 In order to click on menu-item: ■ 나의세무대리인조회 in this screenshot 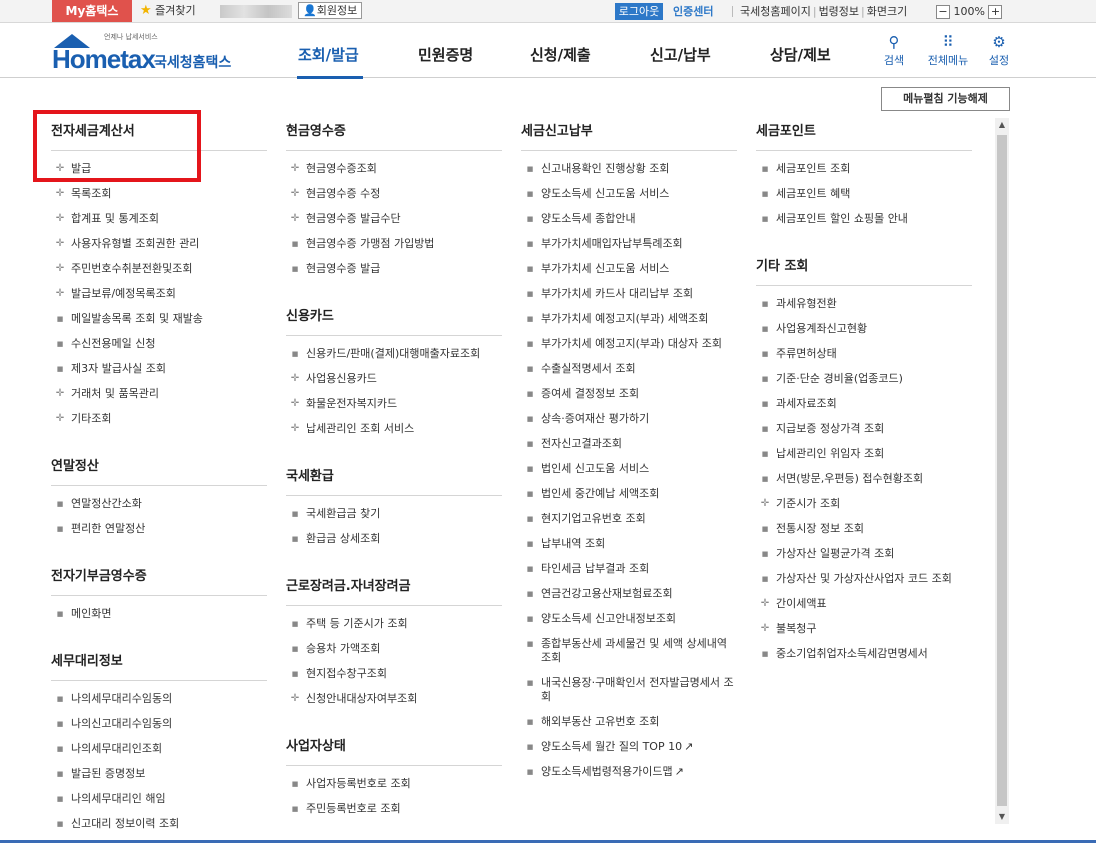, I will do `click(159, 749)`.